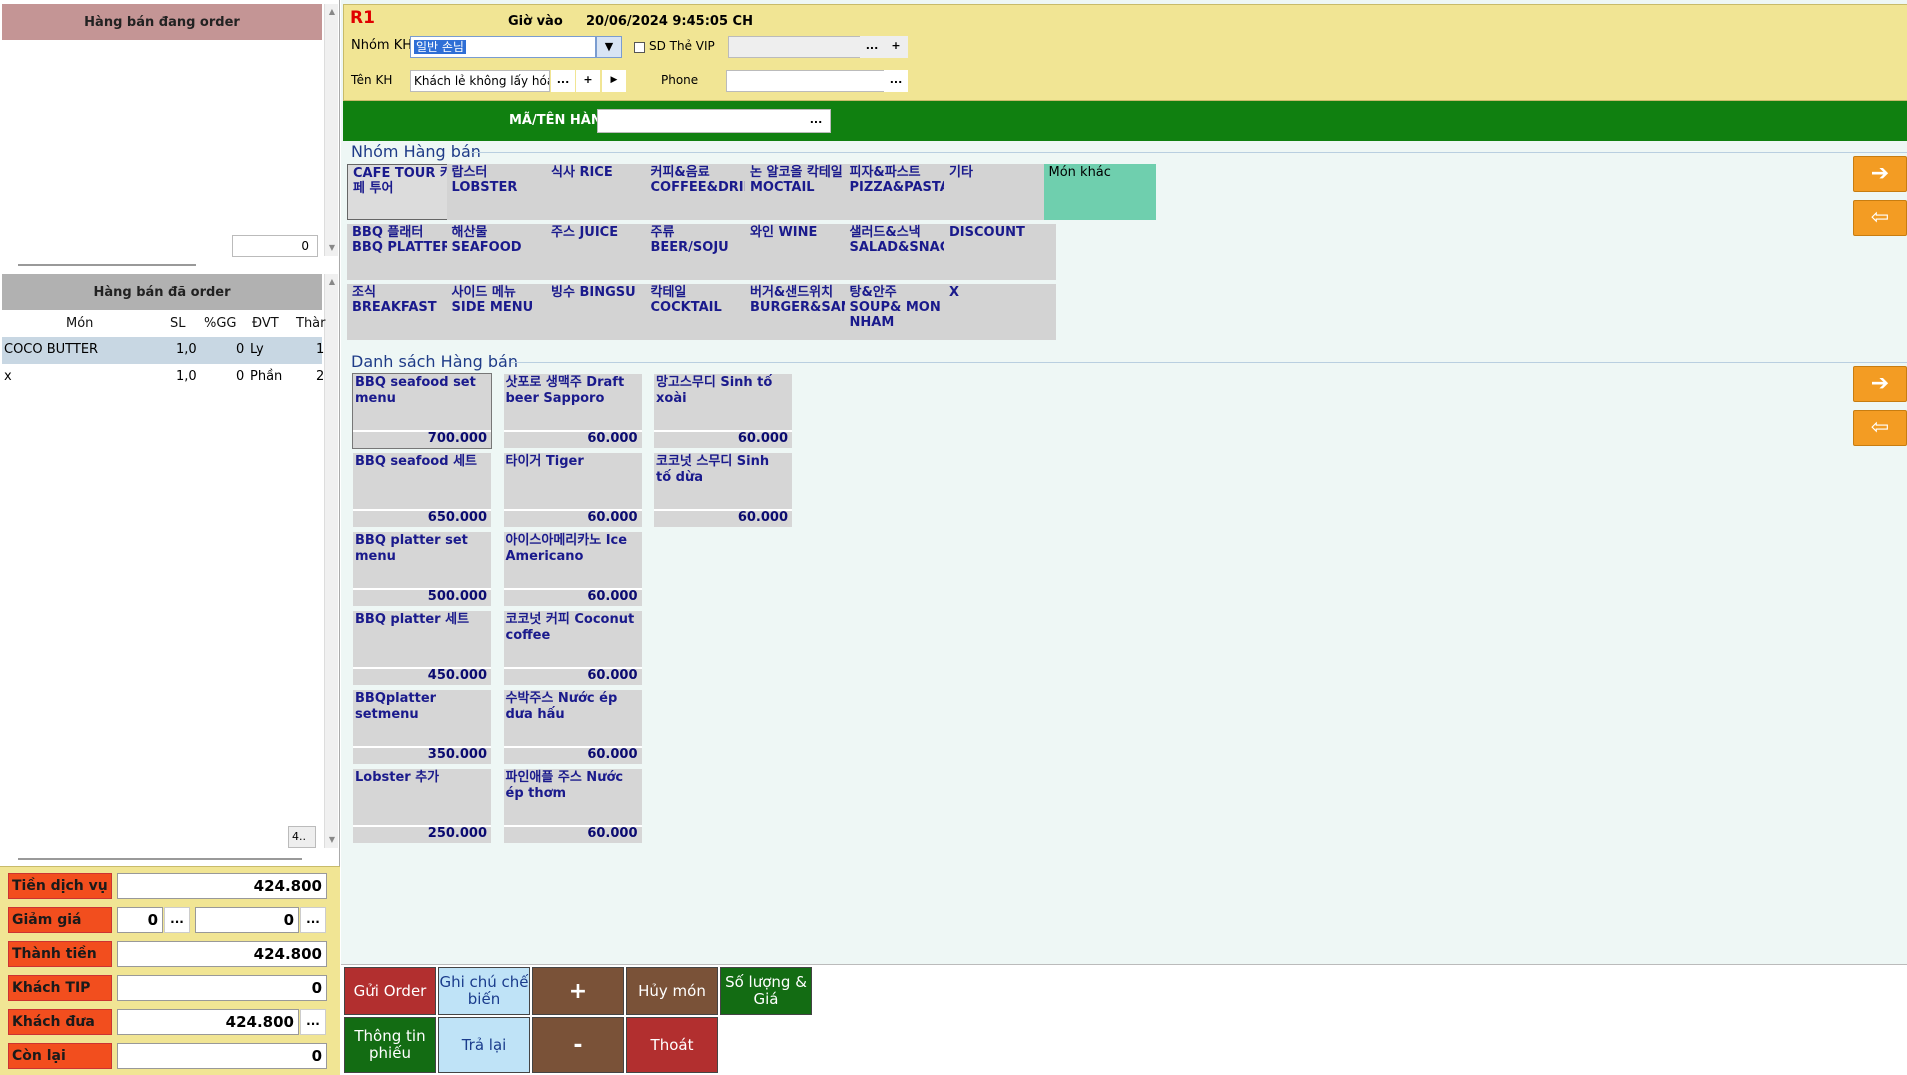  Describe the element at coordinates (416, 461) in the screenshot. I see `product-name: BBQ seafood 세트` at that location.